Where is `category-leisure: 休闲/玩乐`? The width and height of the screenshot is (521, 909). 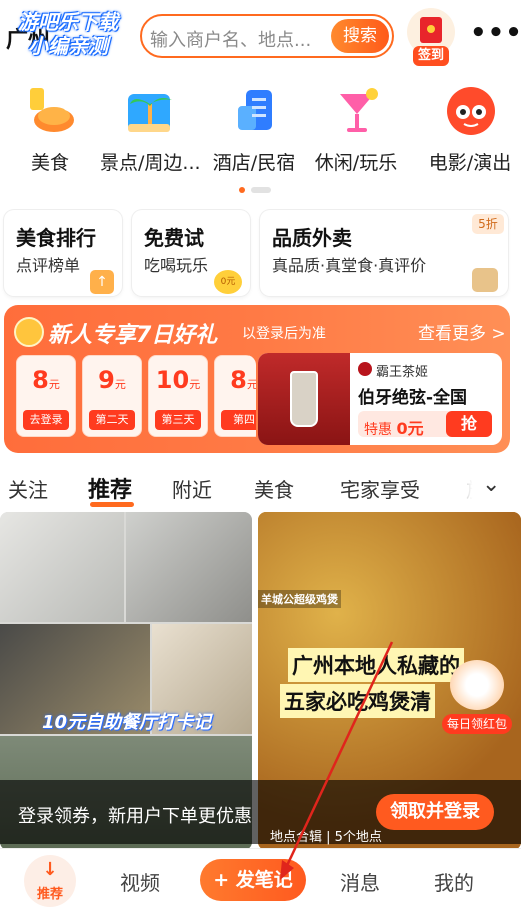
category-leisure: 休闲/玩乐 is located at coordinates (356, 132).